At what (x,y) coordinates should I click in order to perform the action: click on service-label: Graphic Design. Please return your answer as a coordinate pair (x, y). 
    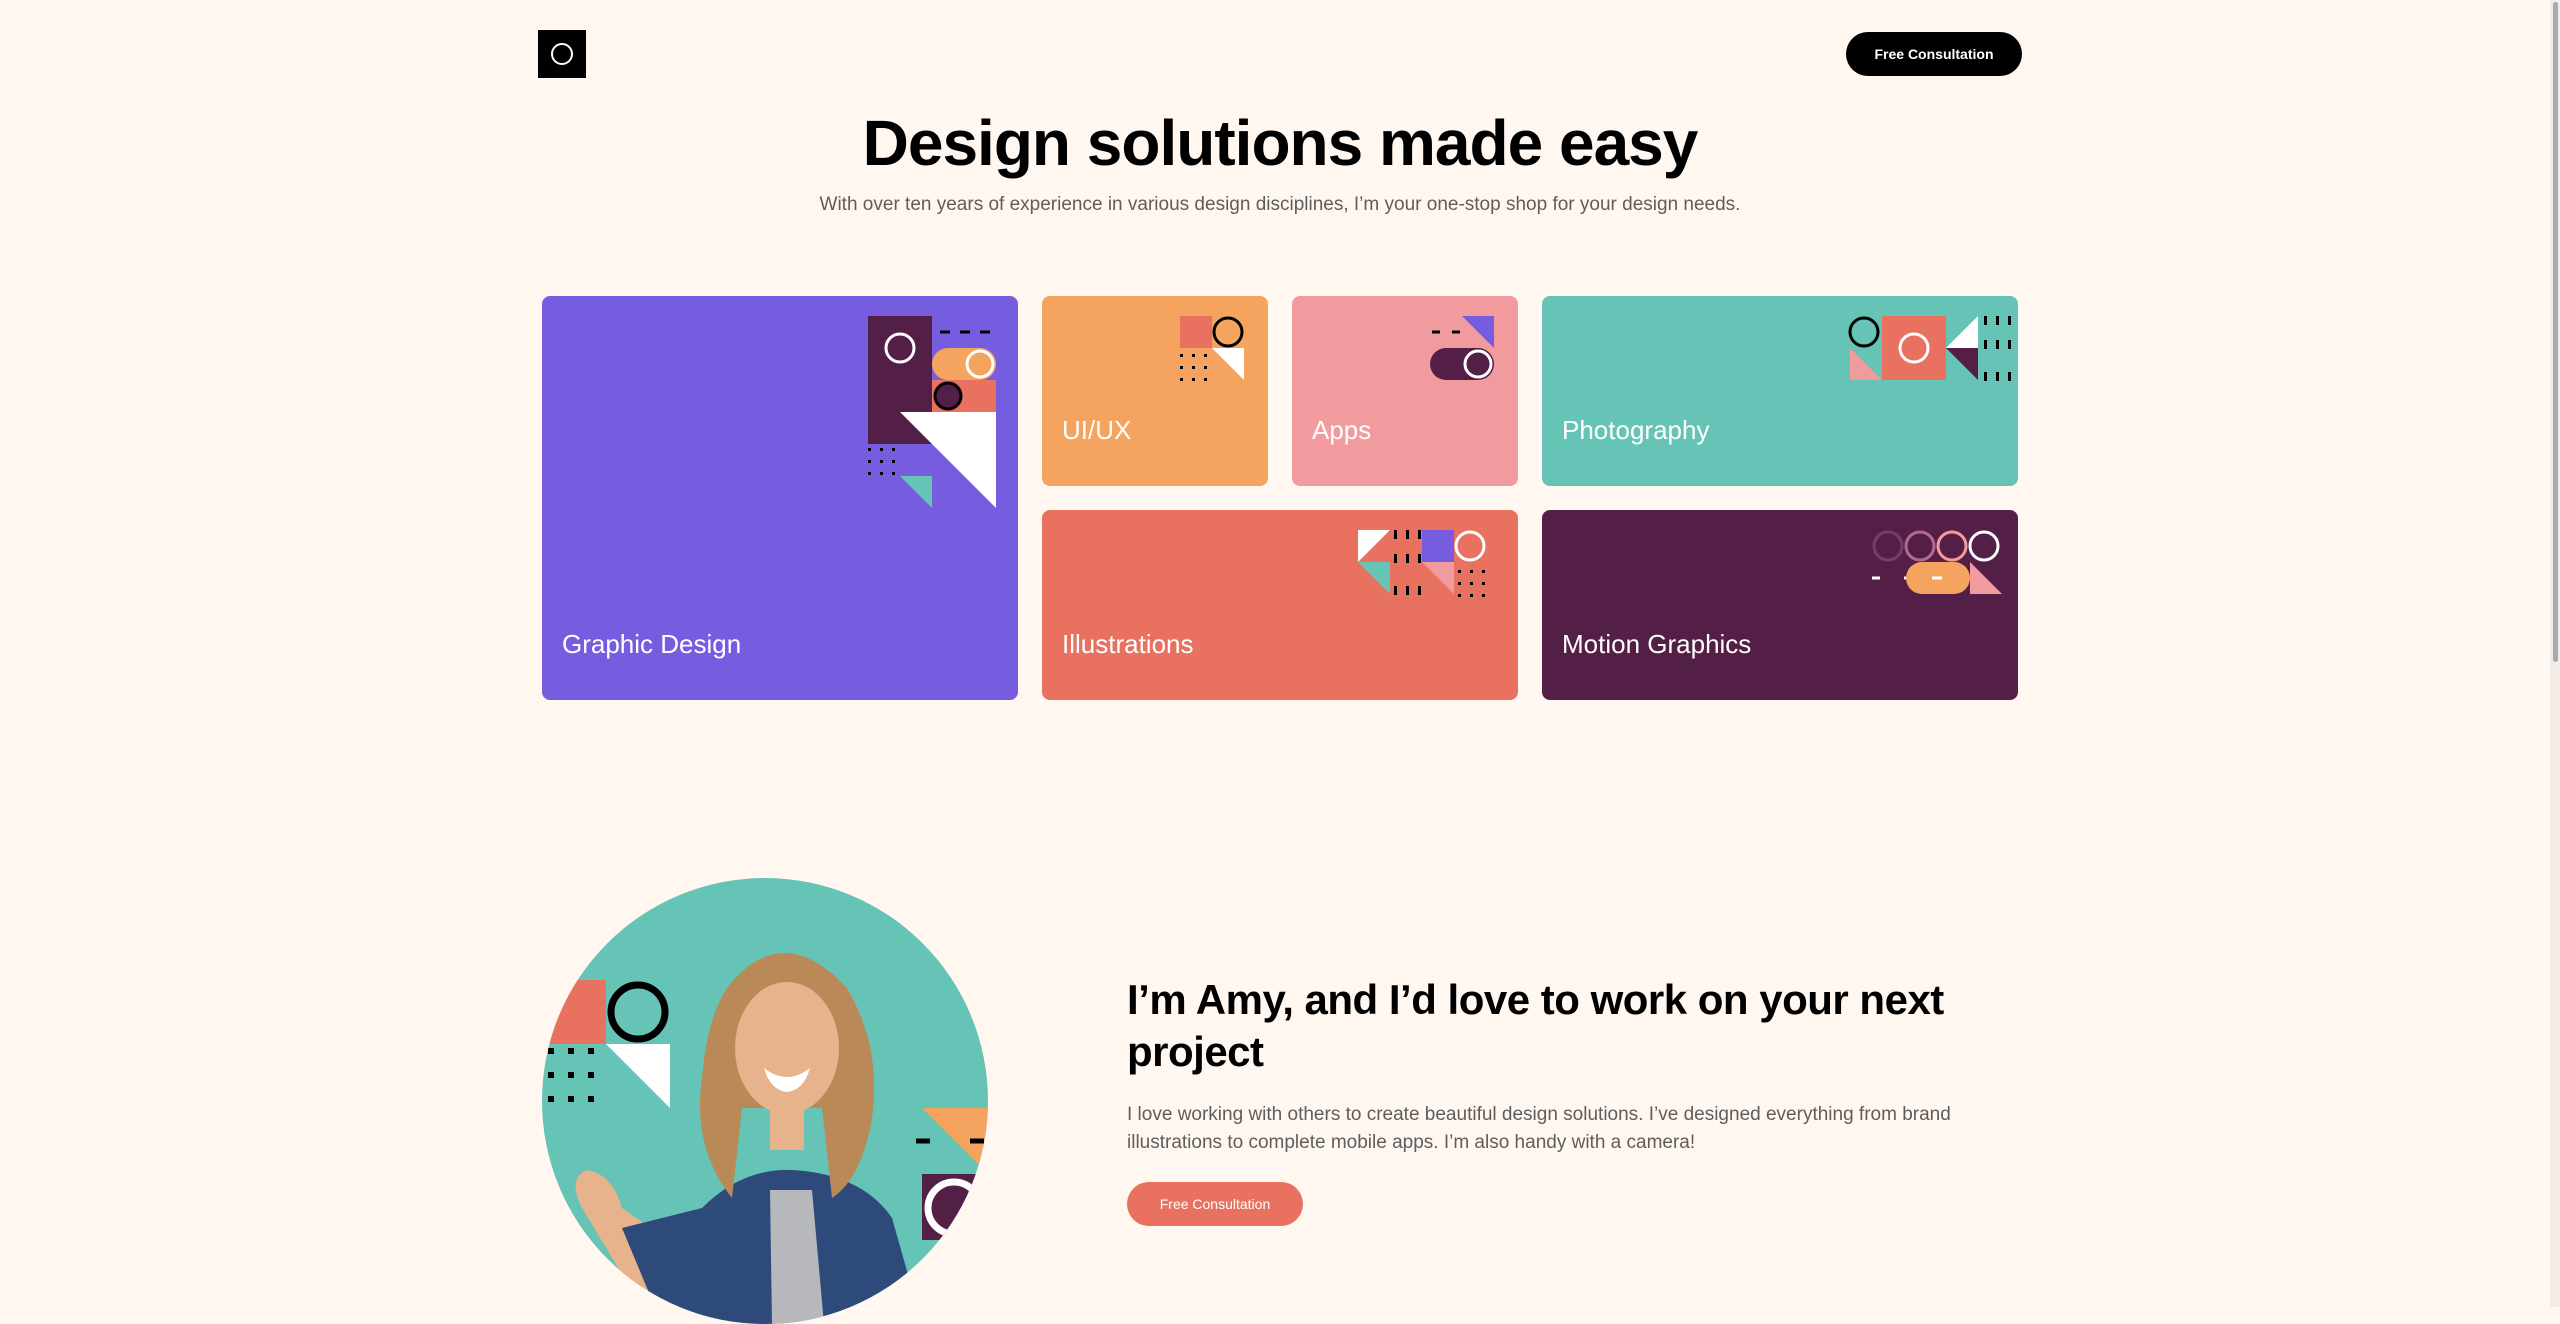
    Looking at the image, I should click on (652, 644).